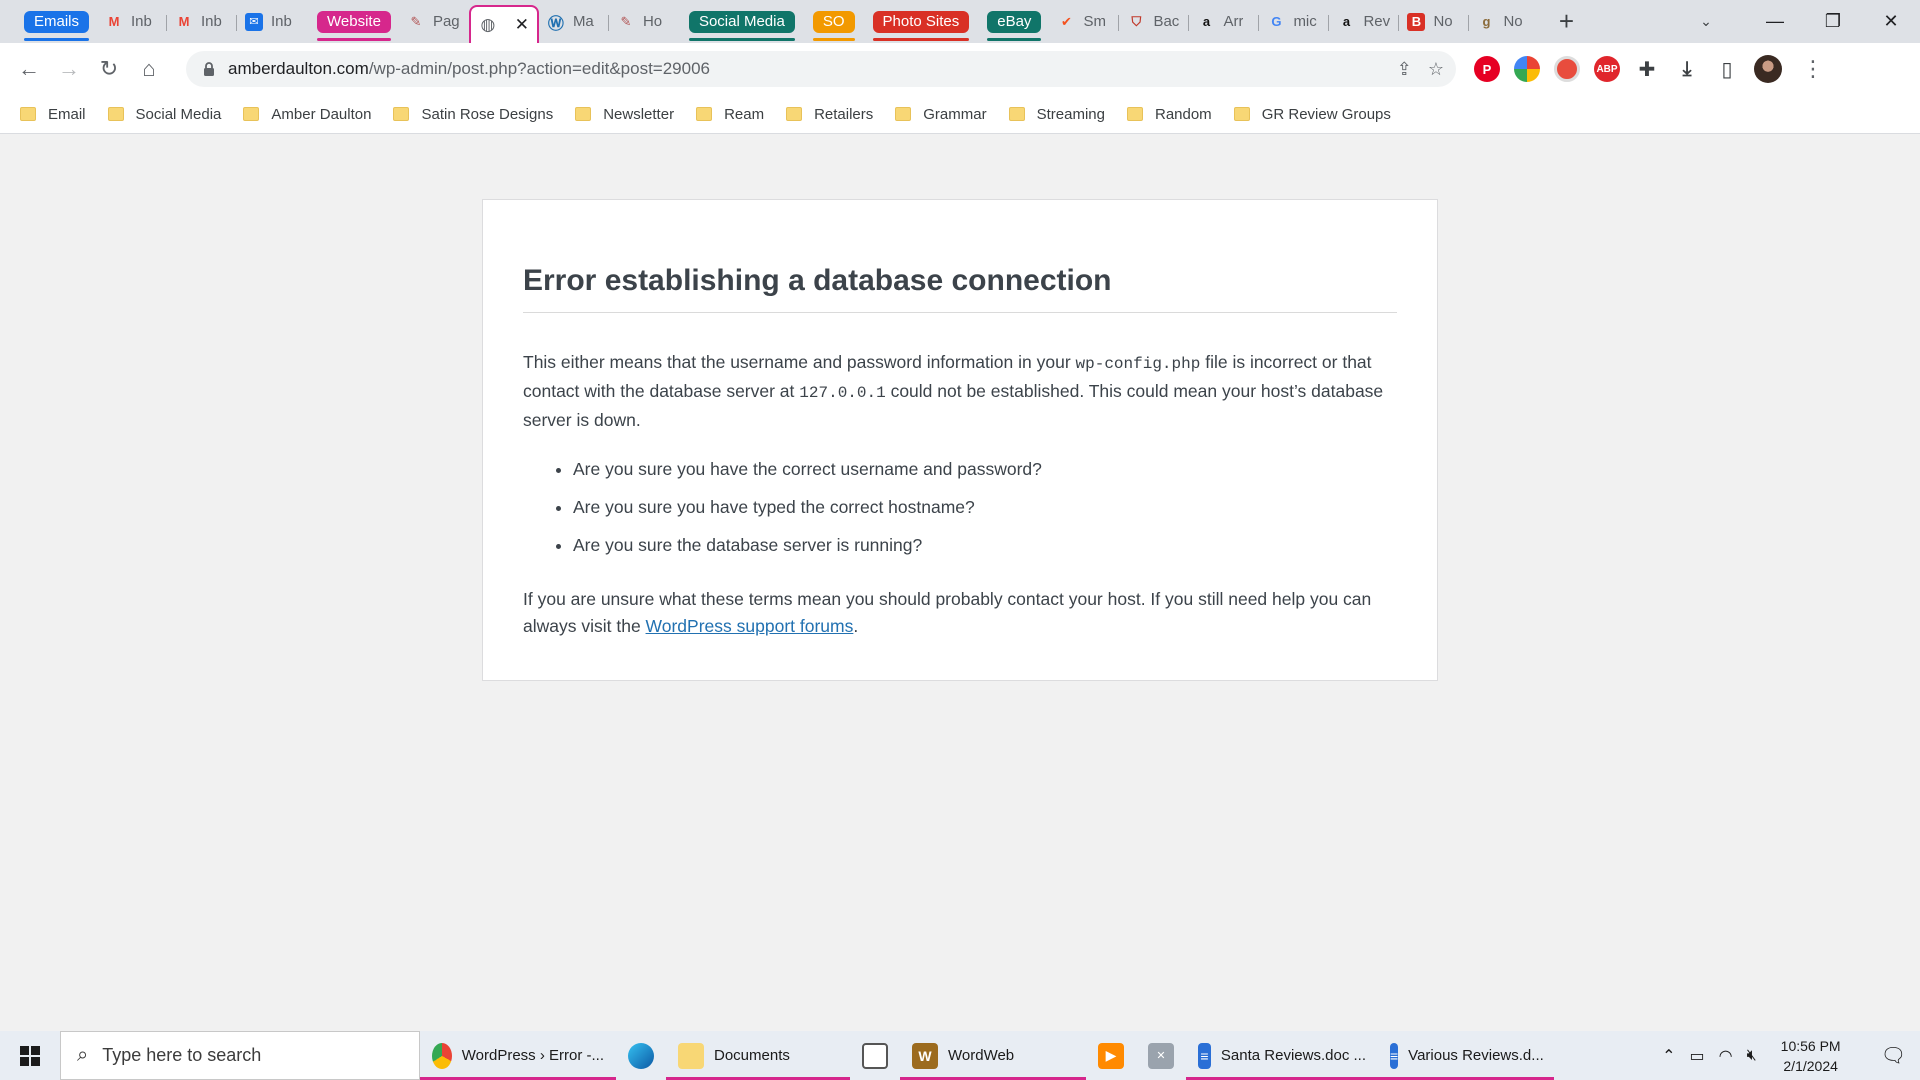  Describe the element at coordinates (1111, 1055) in the screenshot. I see `taskbar-app-media: ▶` at that location.